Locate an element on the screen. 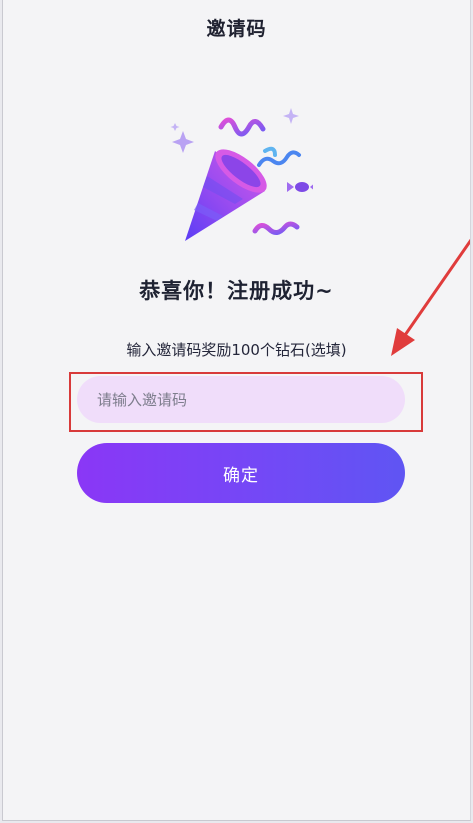 The width and height of the screenshot is (473, 823). invite-code-input is located at coordinates (241, 399).